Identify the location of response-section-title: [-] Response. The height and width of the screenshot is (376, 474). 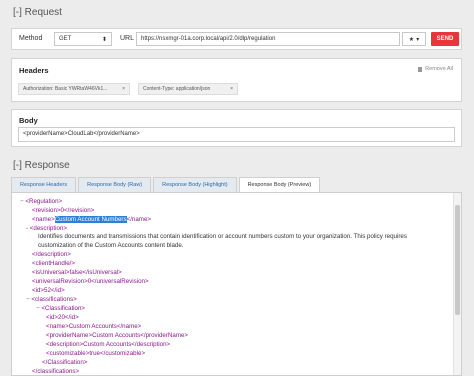
(41, 165).